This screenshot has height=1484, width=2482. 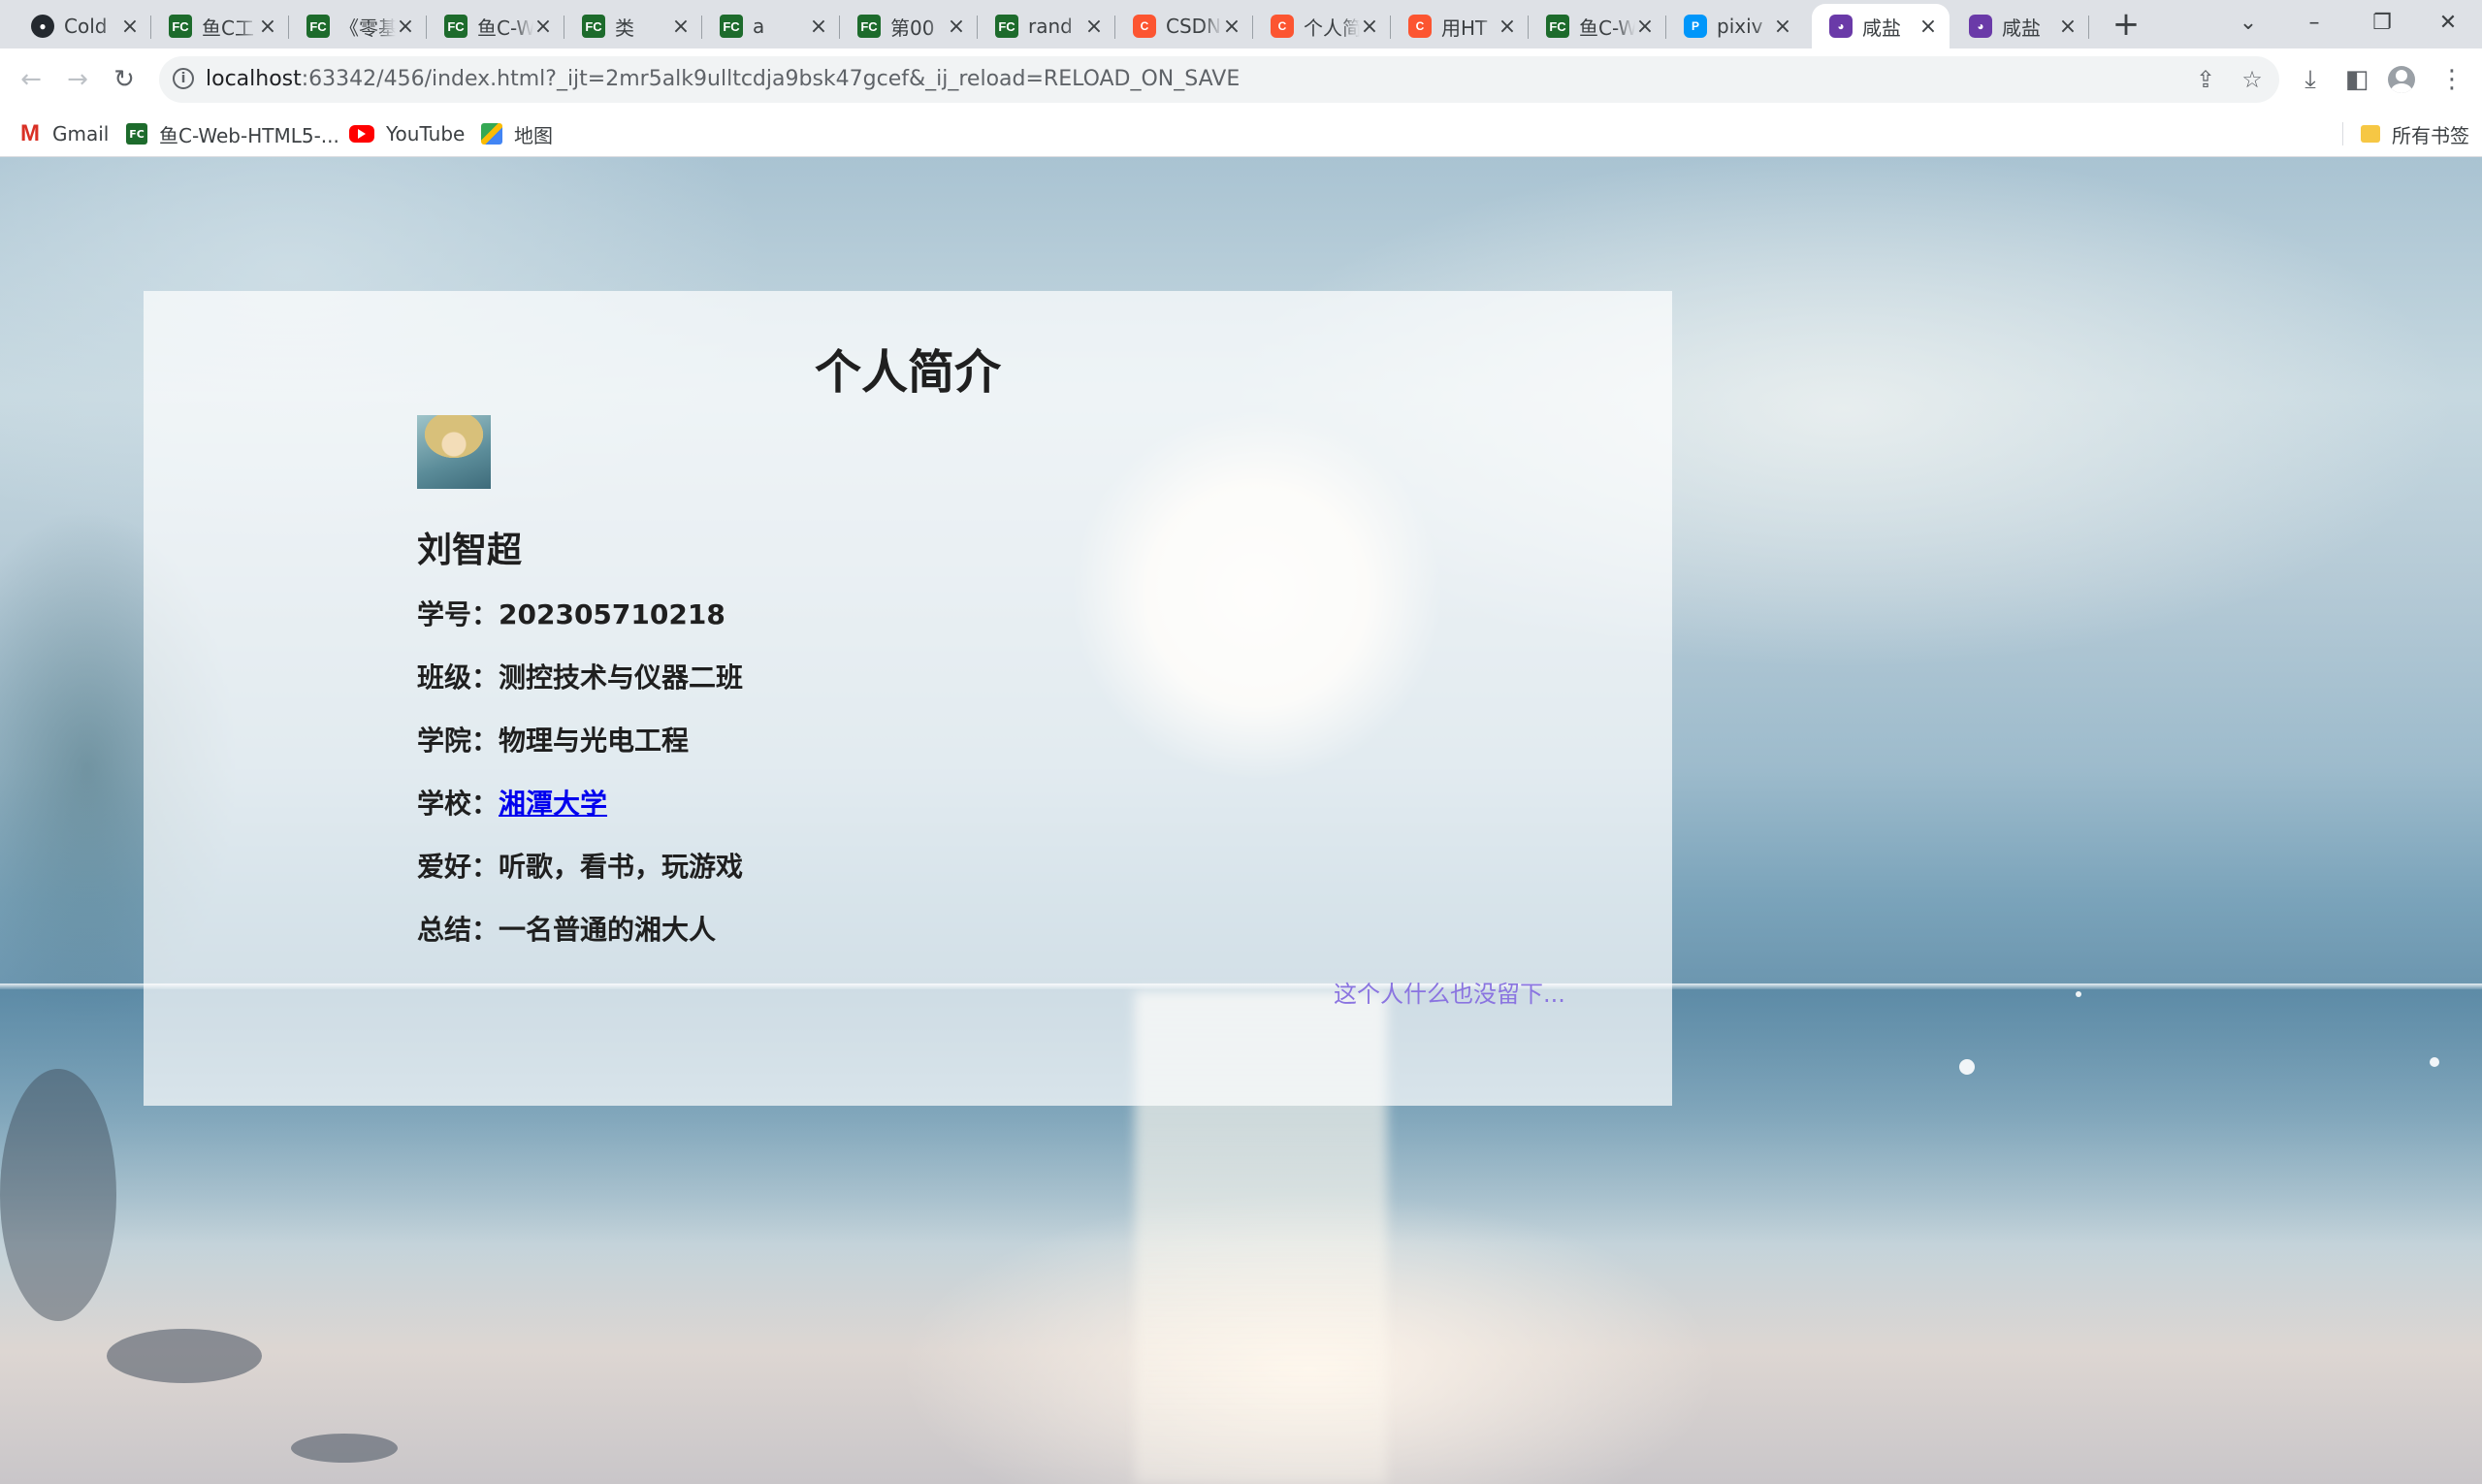 I want to click on tab-title: a, so click(x=759, y=26).